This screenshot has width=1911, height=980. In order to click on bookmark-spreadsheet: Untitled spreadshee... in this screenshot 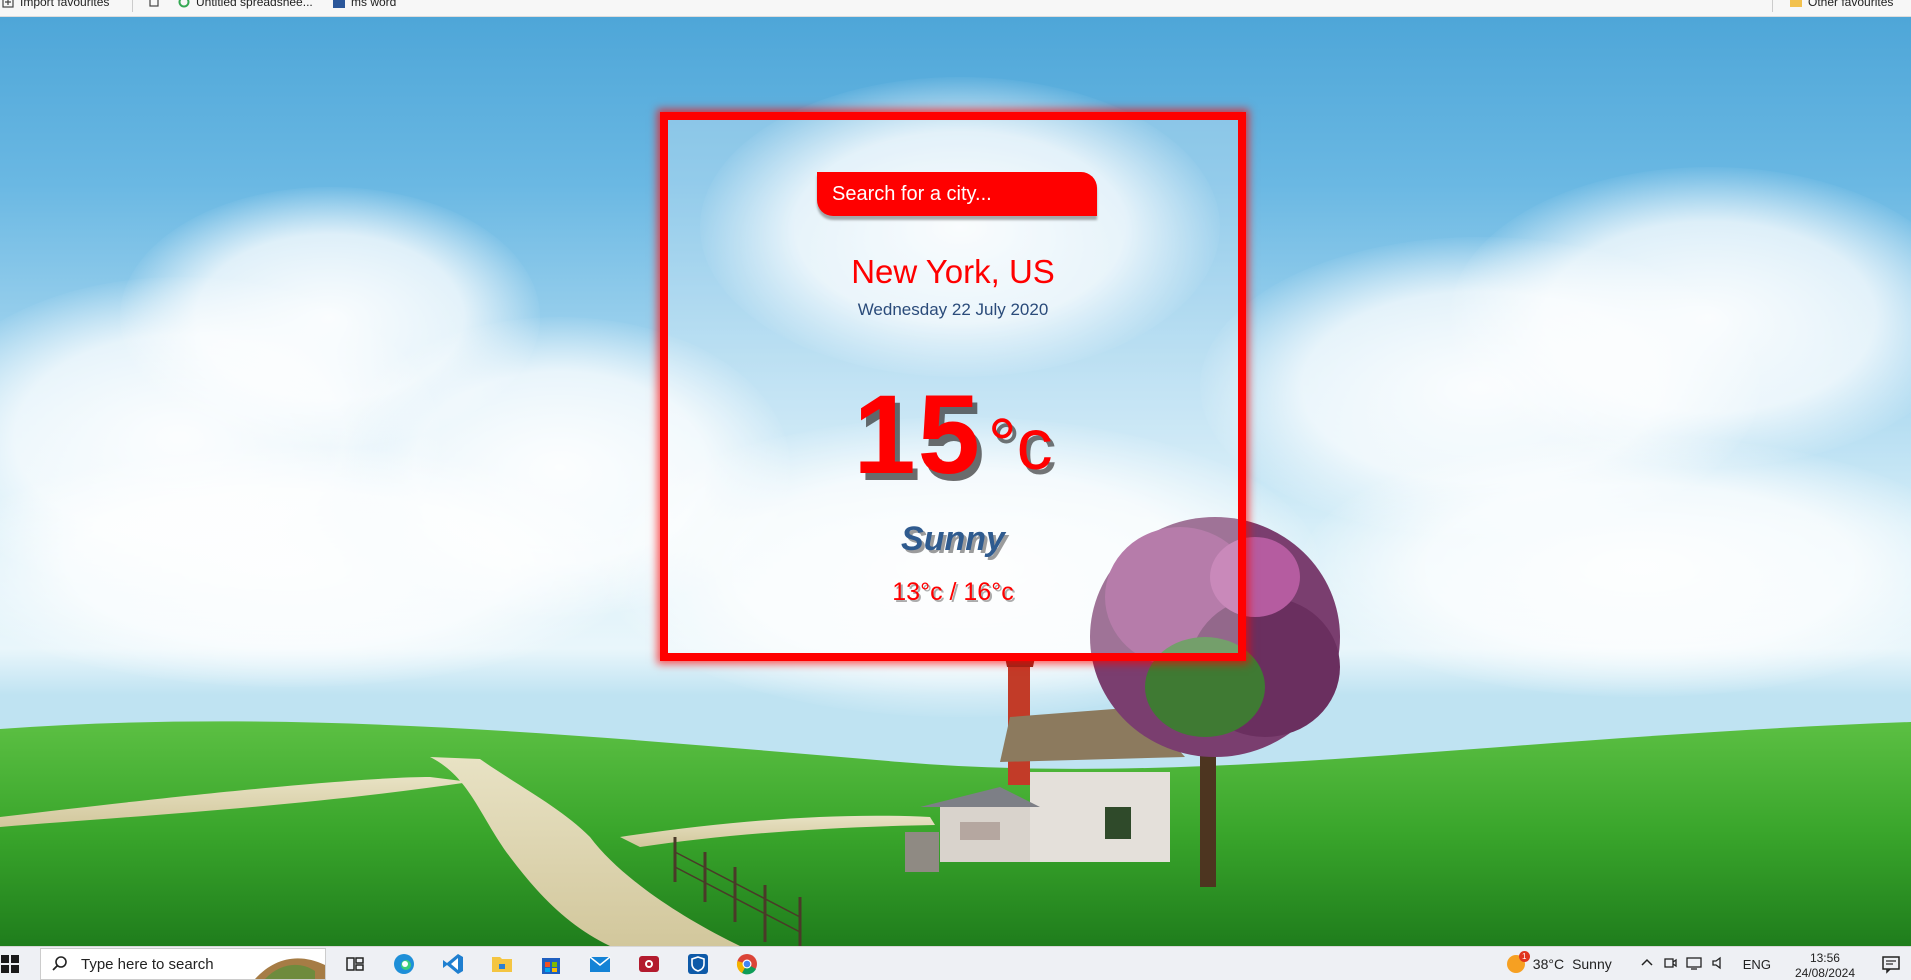, I will do `click(245, 4)`.